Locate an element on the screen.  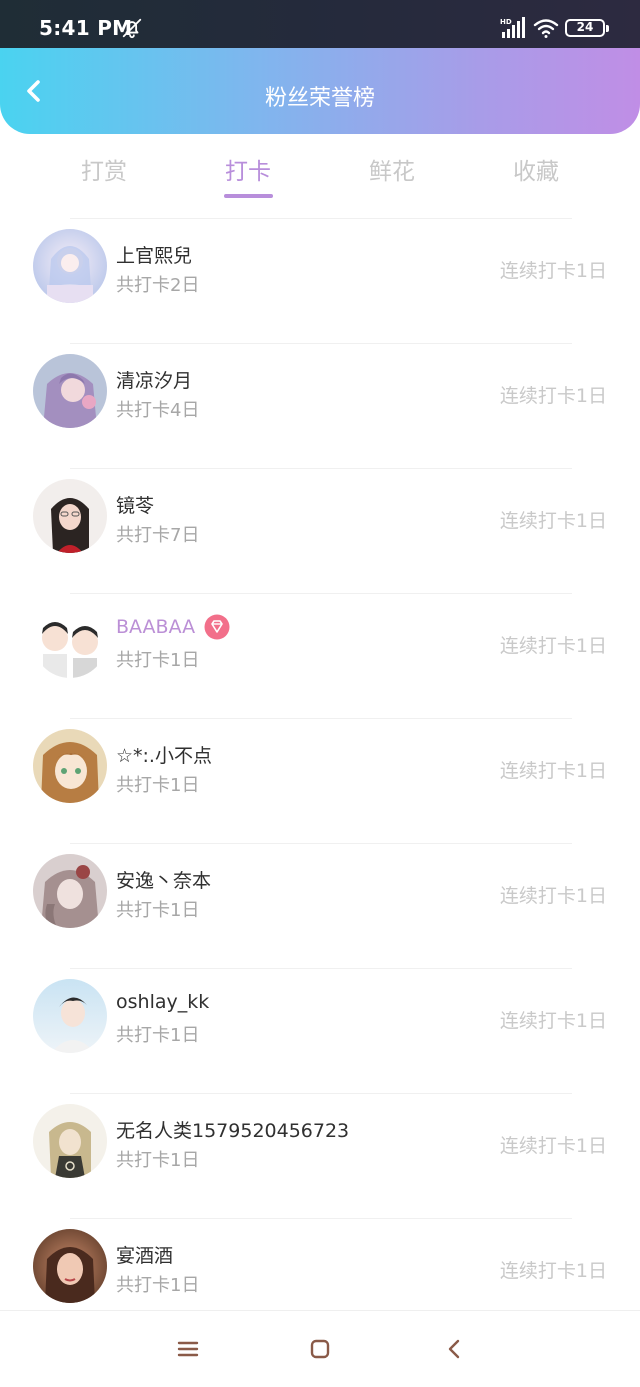
user-name: ☆*:.小不点 is located at coordinates (164, 756).